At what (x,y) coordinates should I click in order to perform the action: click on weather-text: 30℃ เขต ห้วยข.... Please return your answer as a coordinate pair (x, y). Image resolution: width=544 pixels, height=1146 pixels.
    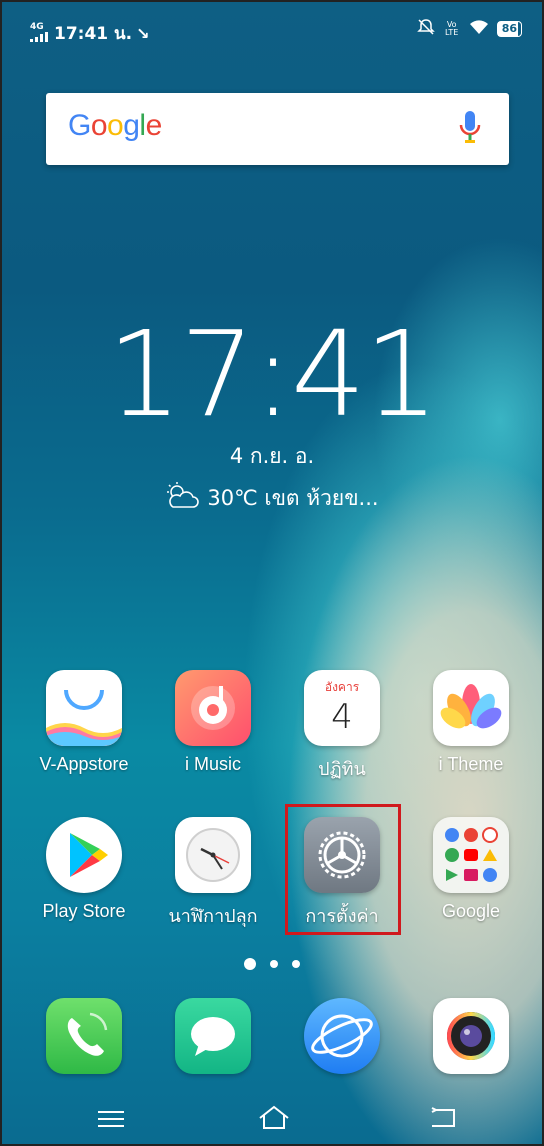
    Looking at the image, I should click on (293, 498).